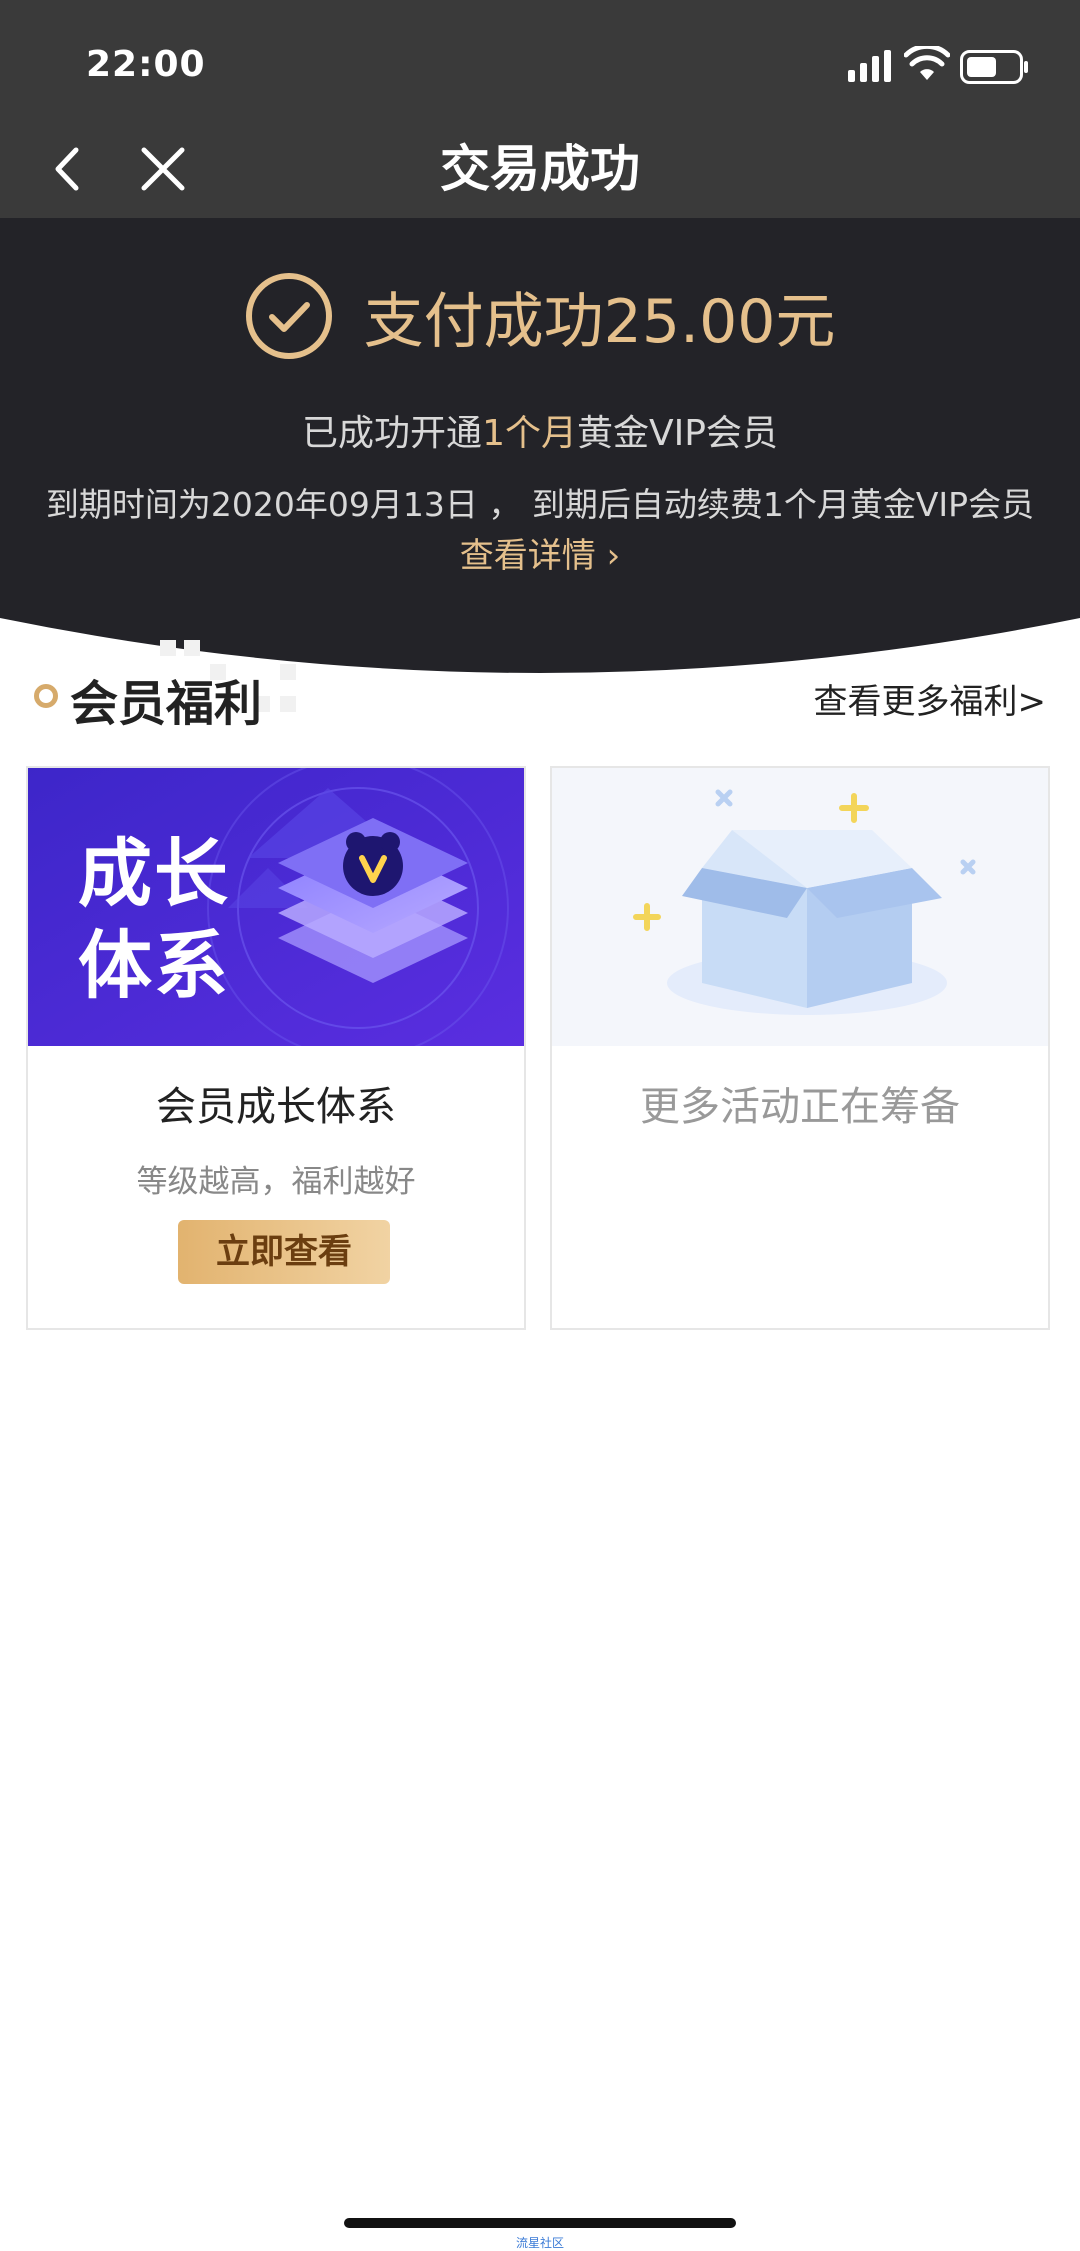 This screenshot has width=1080, height=2251. Describe the element at coordinates (154, 874) in the screenshot. I see `banner-line-1: 成长` at that location.